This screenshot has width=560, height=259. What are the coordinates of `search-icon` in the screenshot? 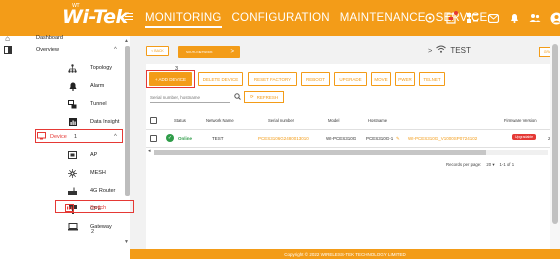 It's located at (237, 97).